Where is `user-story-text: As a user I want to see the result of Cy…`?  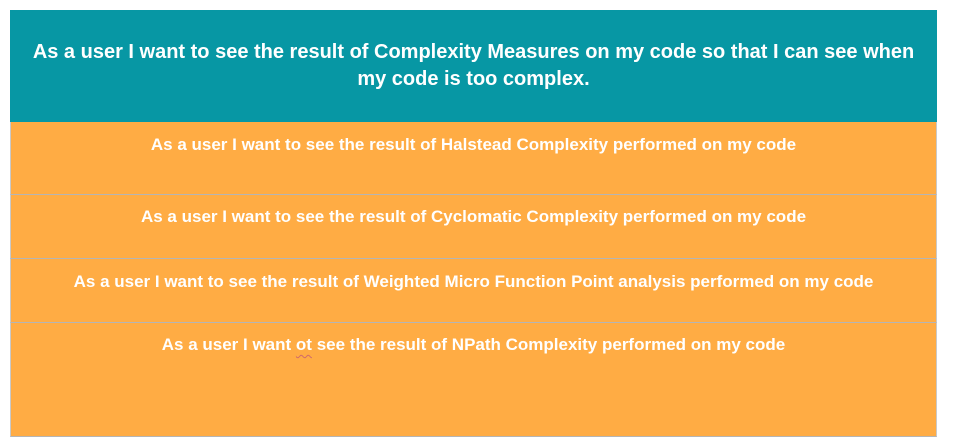 user-story-text: As a user I want to see the result of Cy… is located at coordinates (473, 216).